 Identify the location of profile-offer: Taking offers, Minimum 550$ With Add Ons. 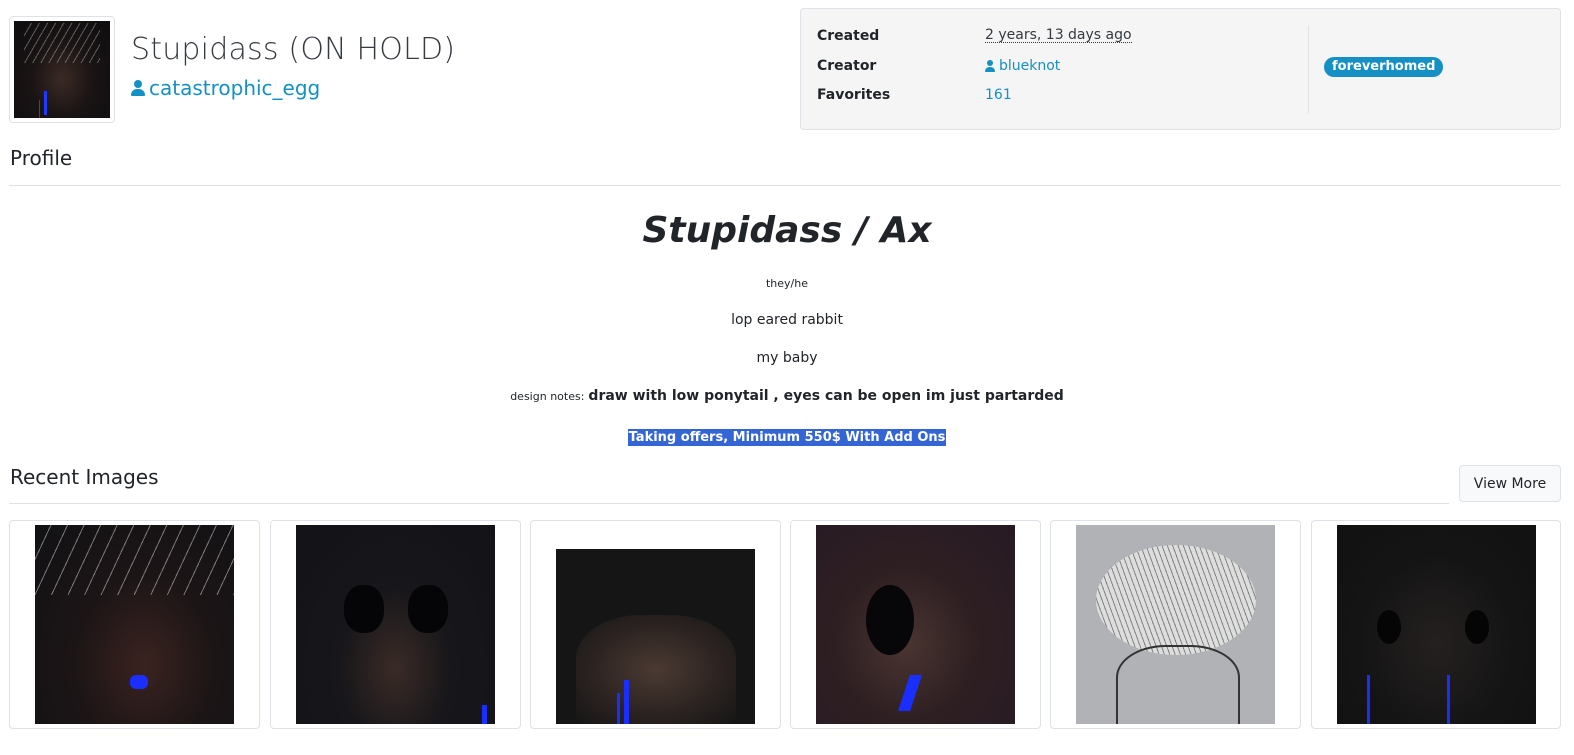
(787, 437).